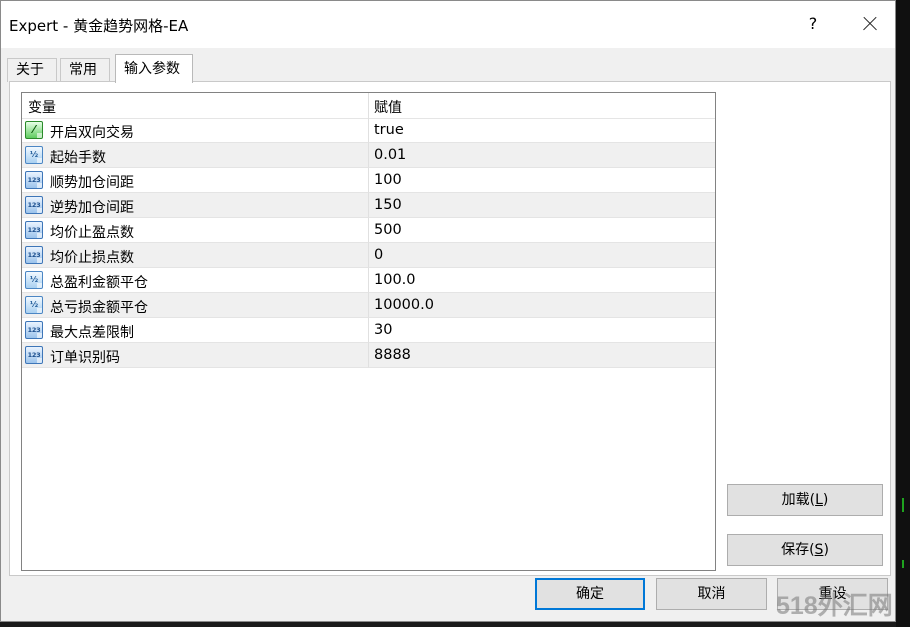 The width and height of the screenshot is (910, 627). I want to click on table-row: ½ 总亏损金额平仓 10000.0, so click(368, 305).